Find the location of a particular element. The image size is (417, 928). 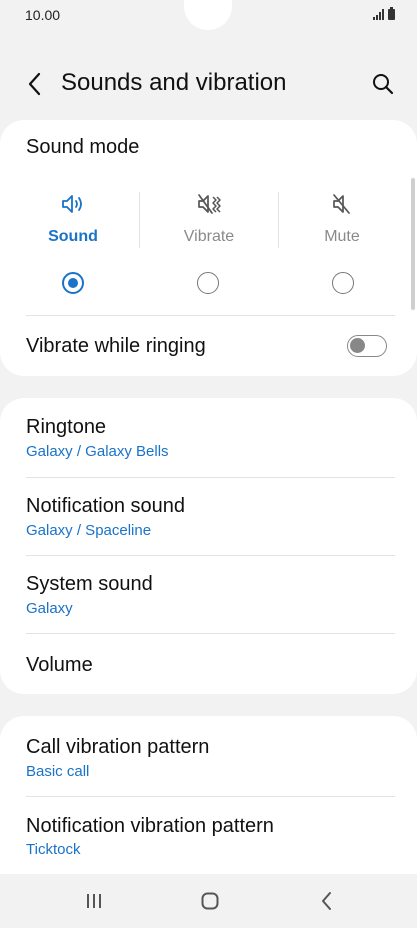

mute-icon is located at coordinates (342, 204).